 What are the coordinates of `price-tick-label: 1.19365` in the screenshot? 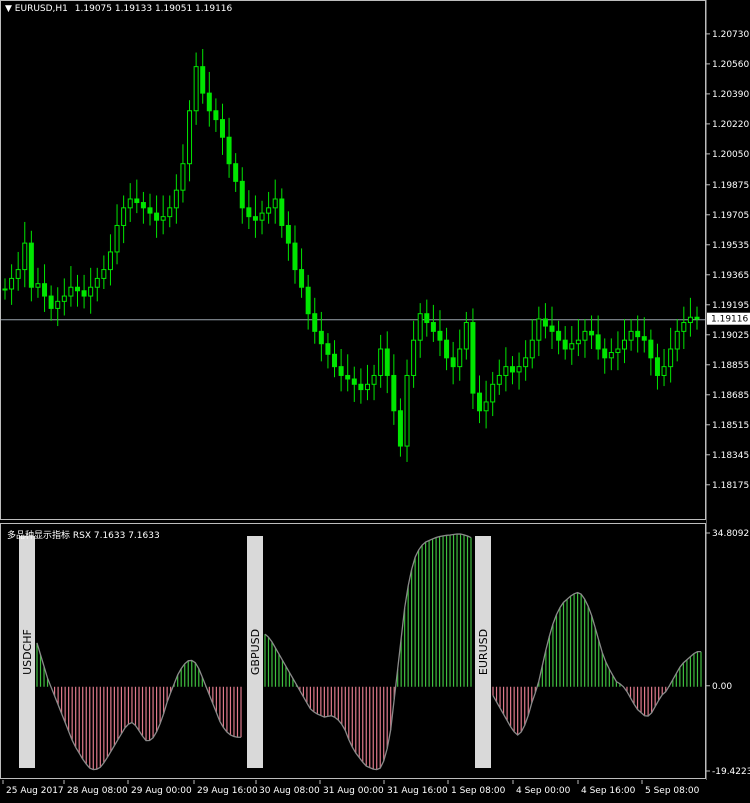 It's located at (730, 276).